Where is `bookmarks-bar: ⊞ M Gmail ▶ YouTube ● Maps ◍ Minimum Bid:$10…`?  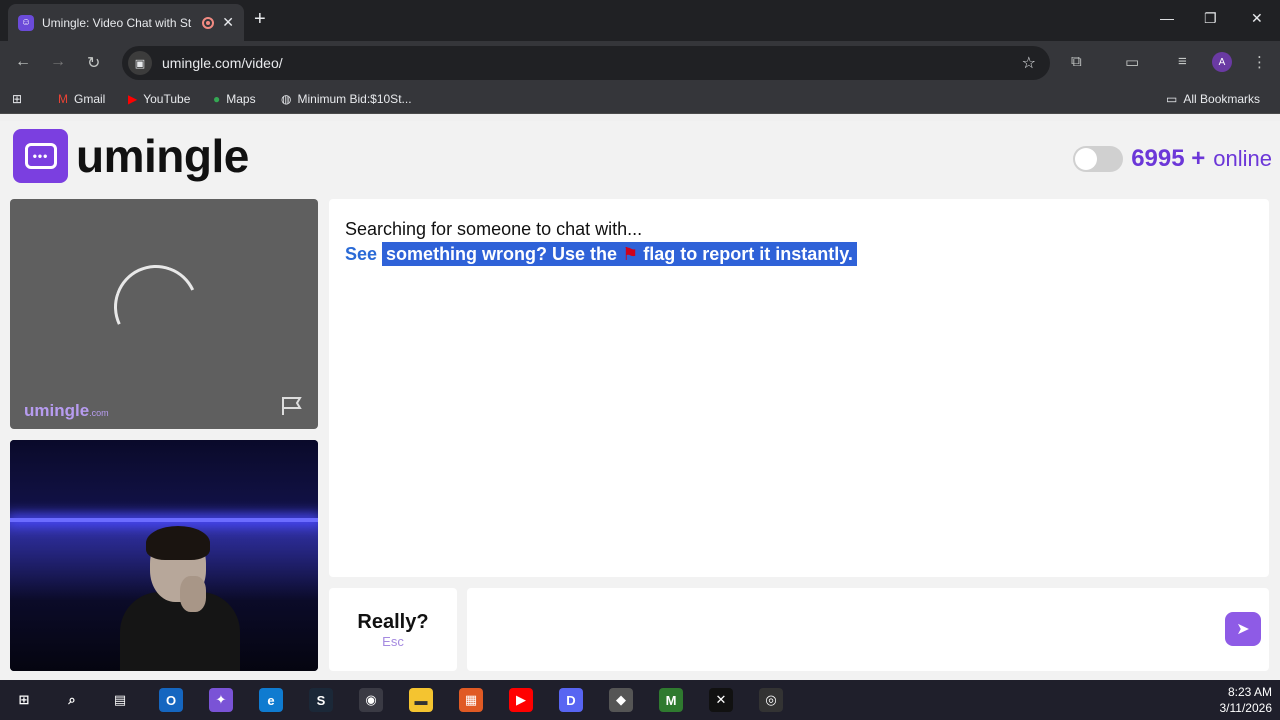 bookmarks-bar: ⊞ M Gmail ▶ YouTube ● Maps ◍ Minimum Bid:$10… is located at coordinates (640, 99).